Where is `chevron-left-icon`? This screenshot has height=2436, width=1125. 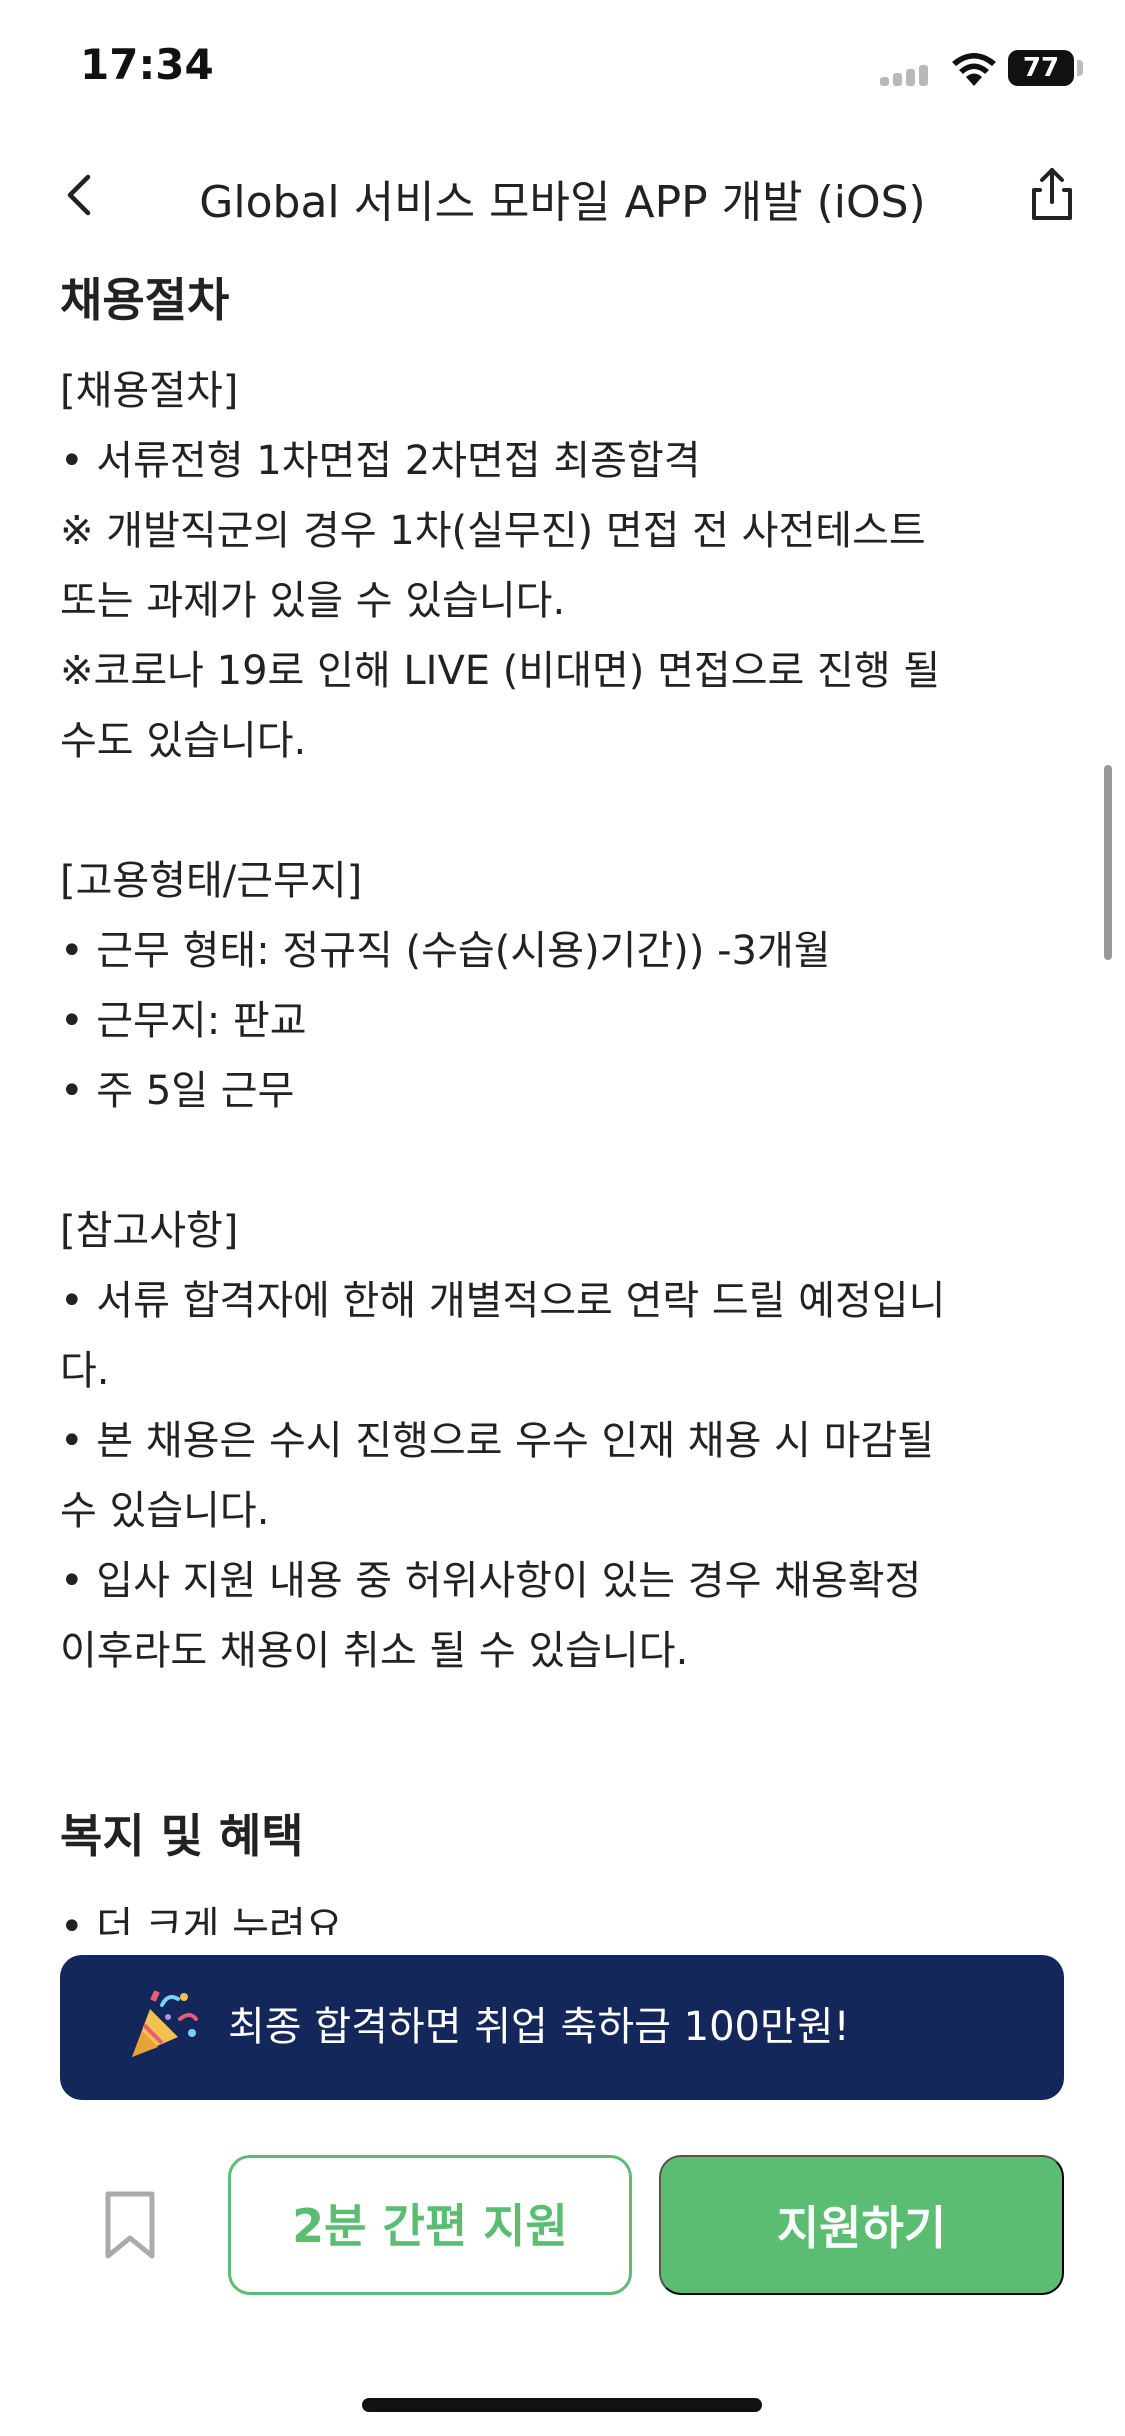
chevron-left-icon is located at coordinates (80, 195).